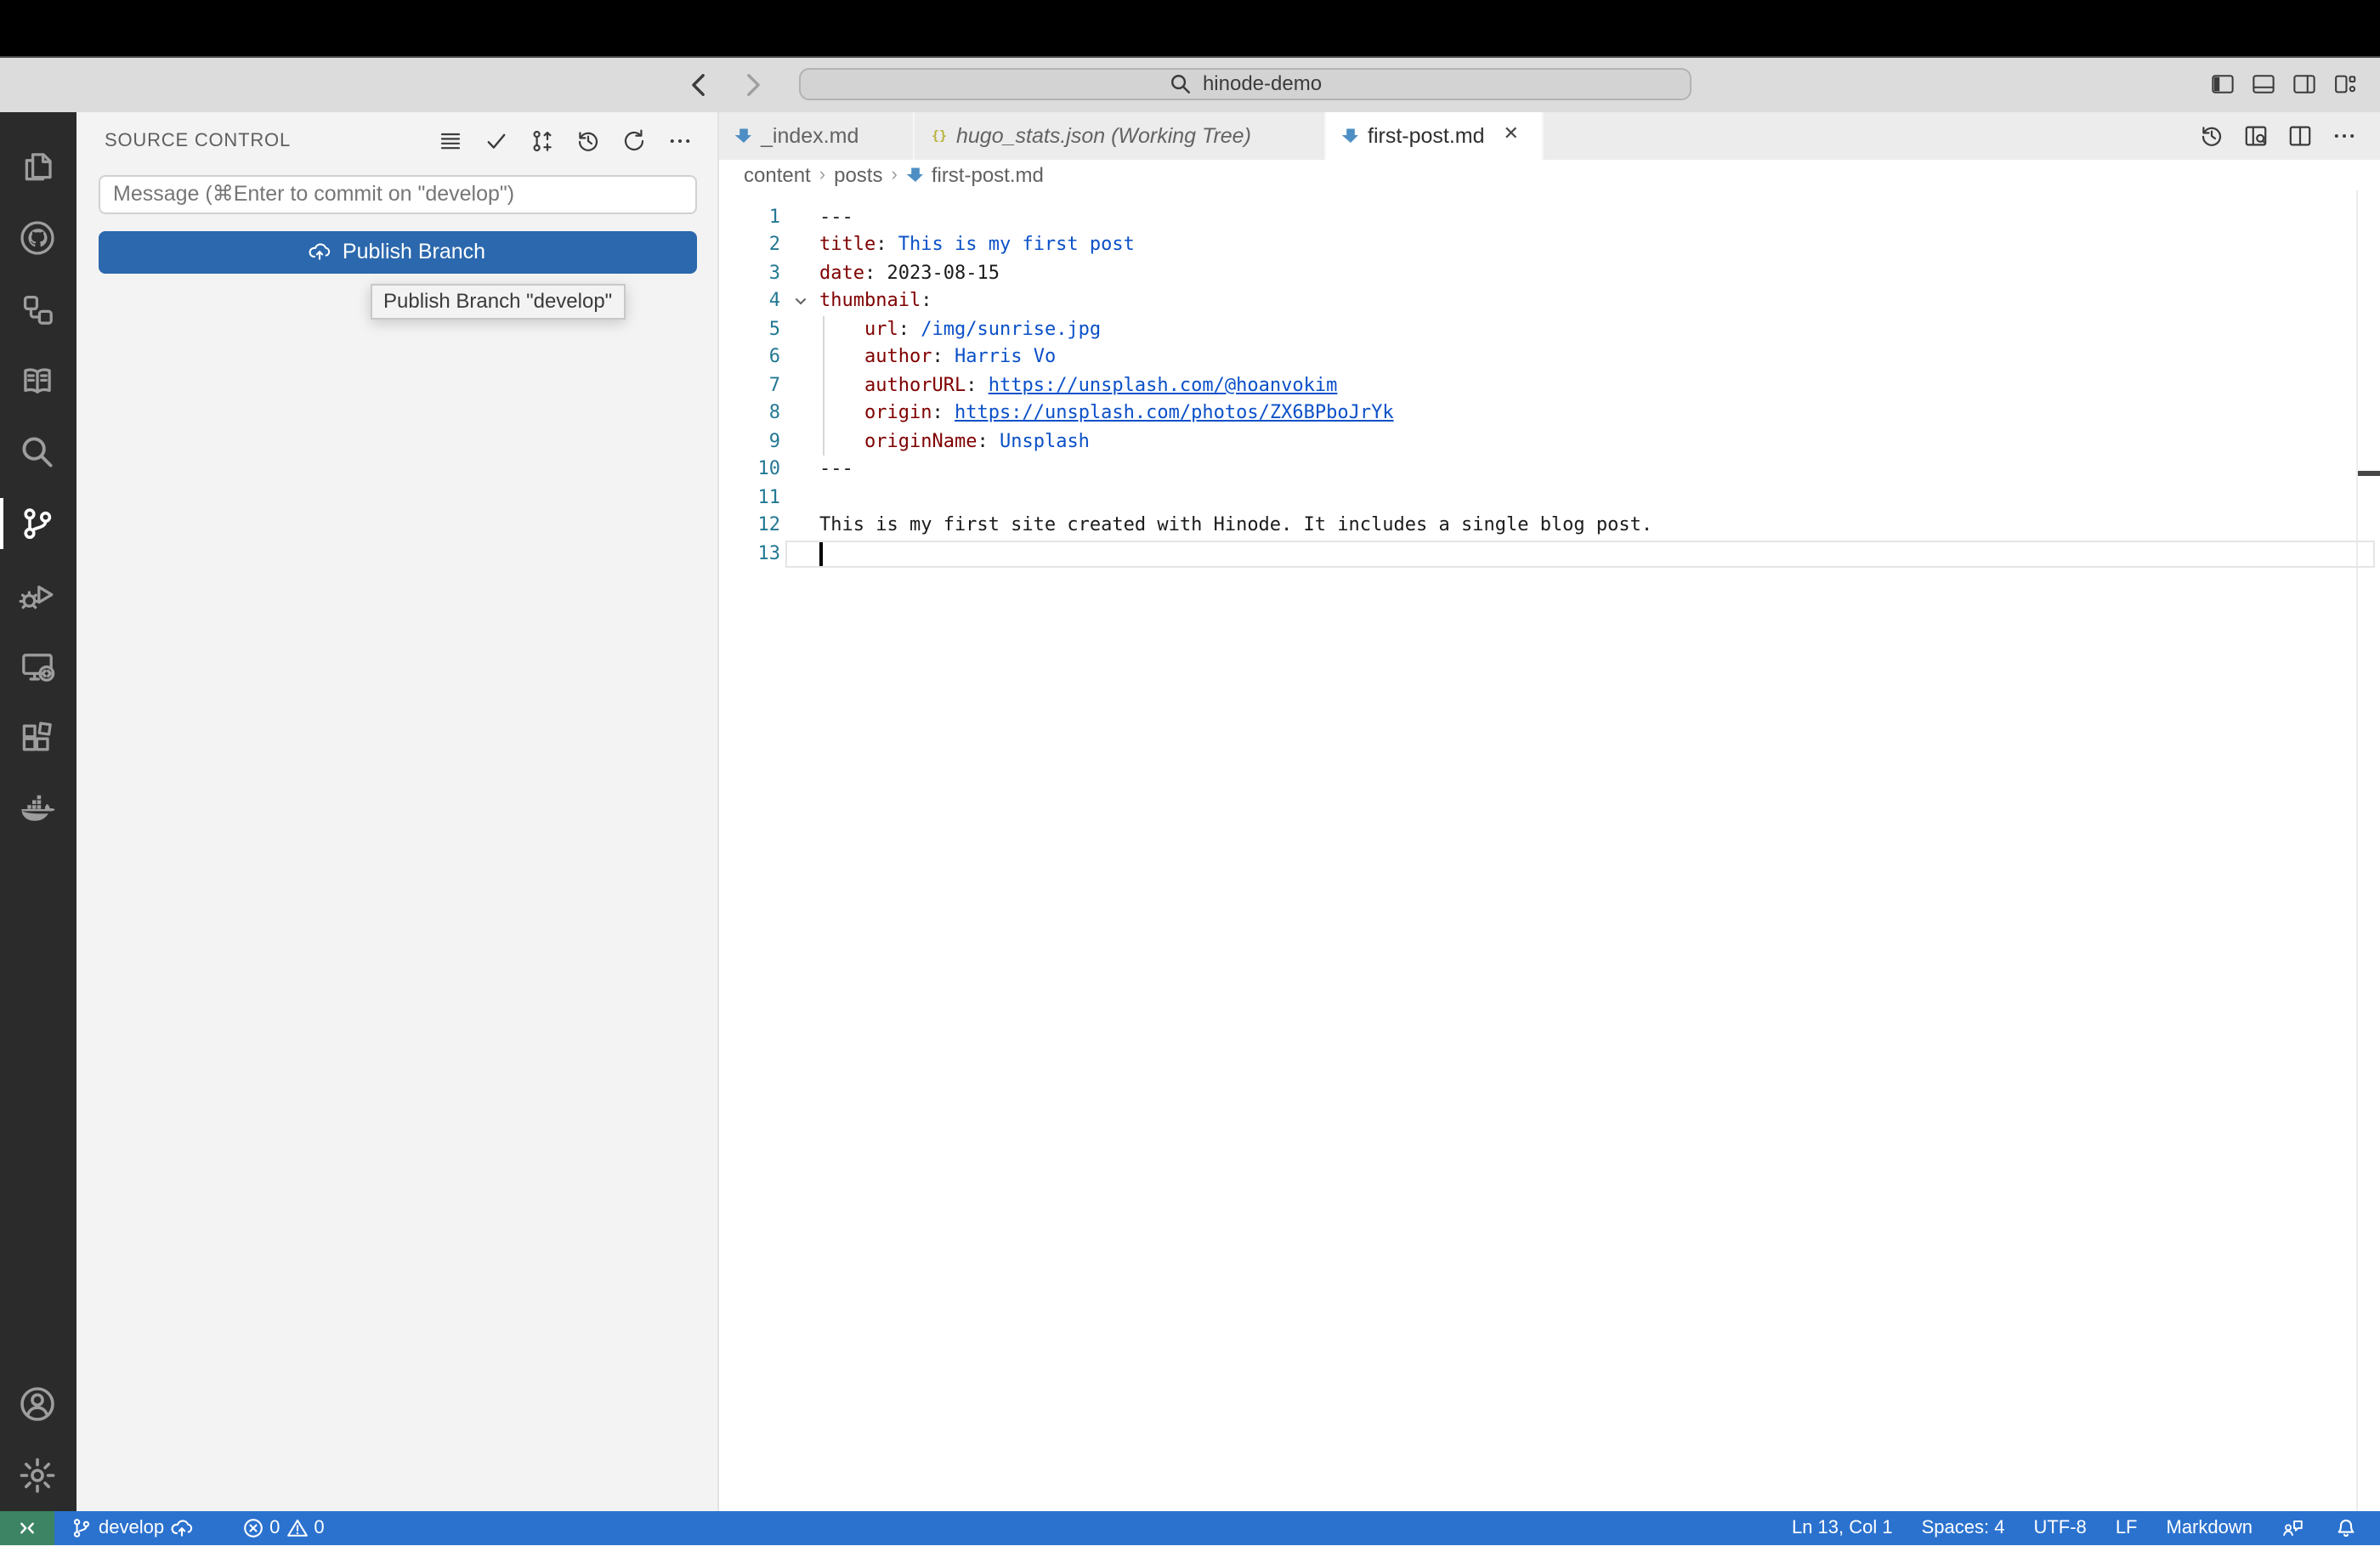 Image resolution: width=2380 pixels, height=1546 pixels. I want to click on docker-icon, so click(38, 808).